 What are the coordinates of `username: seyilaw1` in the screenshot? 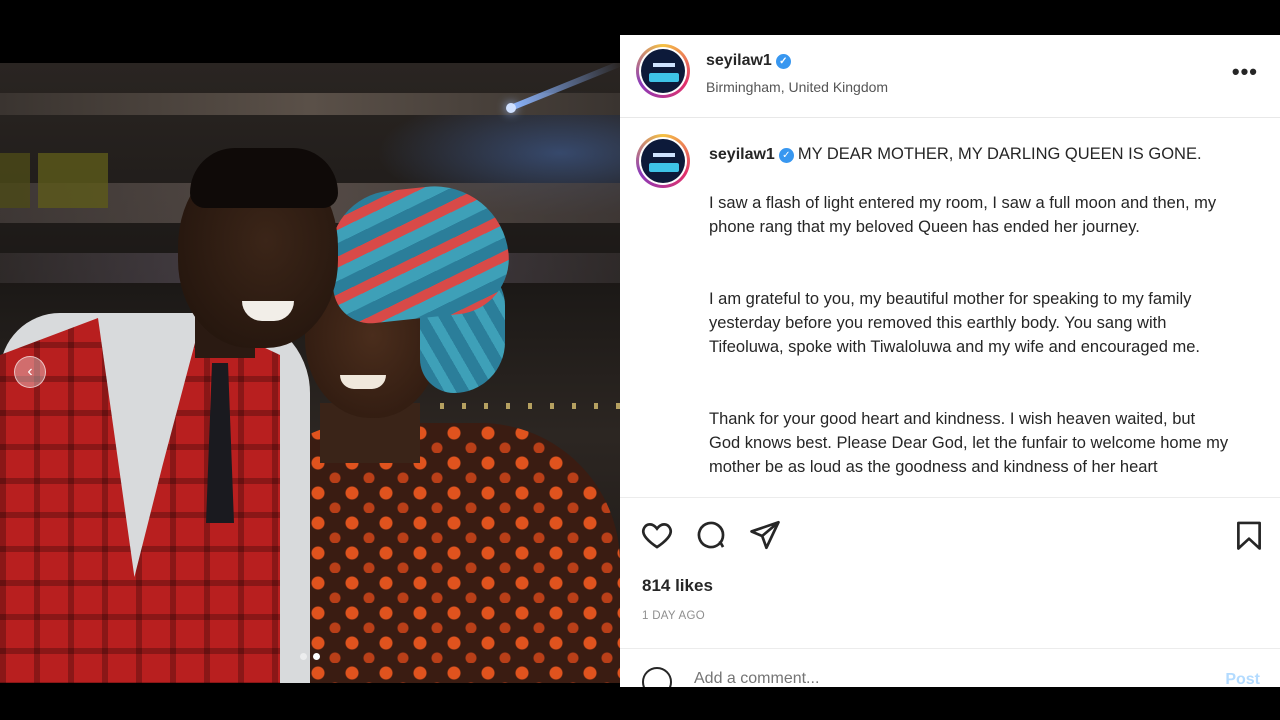 It's located at (739, 60).